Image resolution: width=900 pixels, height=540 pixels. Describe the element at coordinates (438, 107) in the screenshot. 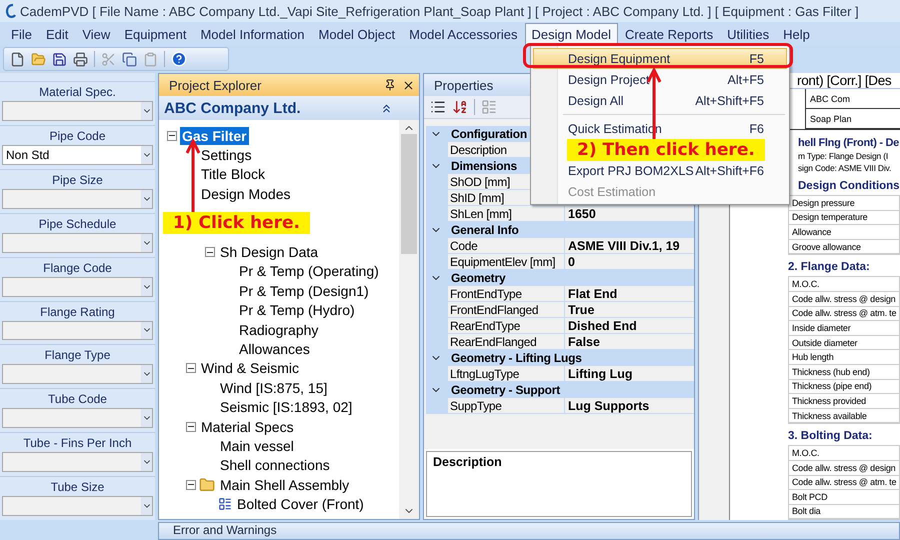

I see `categorized-icon` at that location.